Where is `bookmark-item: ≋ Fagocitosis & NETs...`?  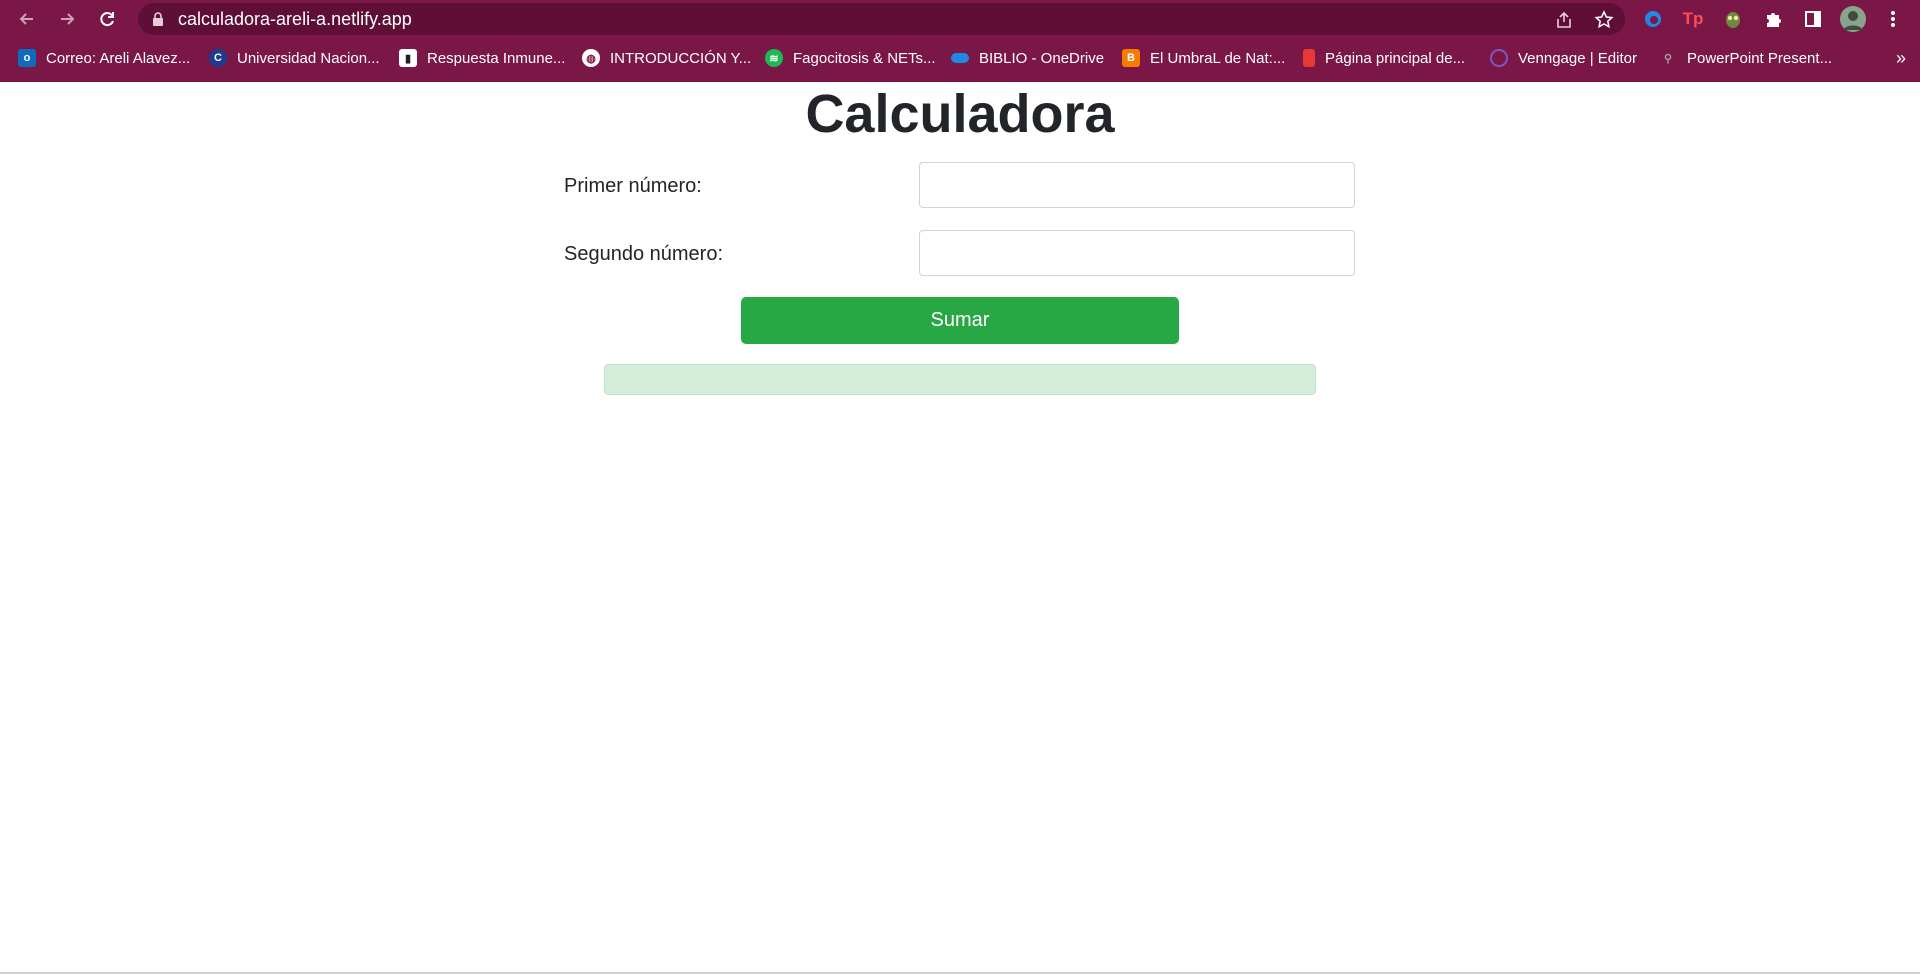
bookmark-item: ≋ Fagocitosis & NETs... is located at coordinates (850, 58).